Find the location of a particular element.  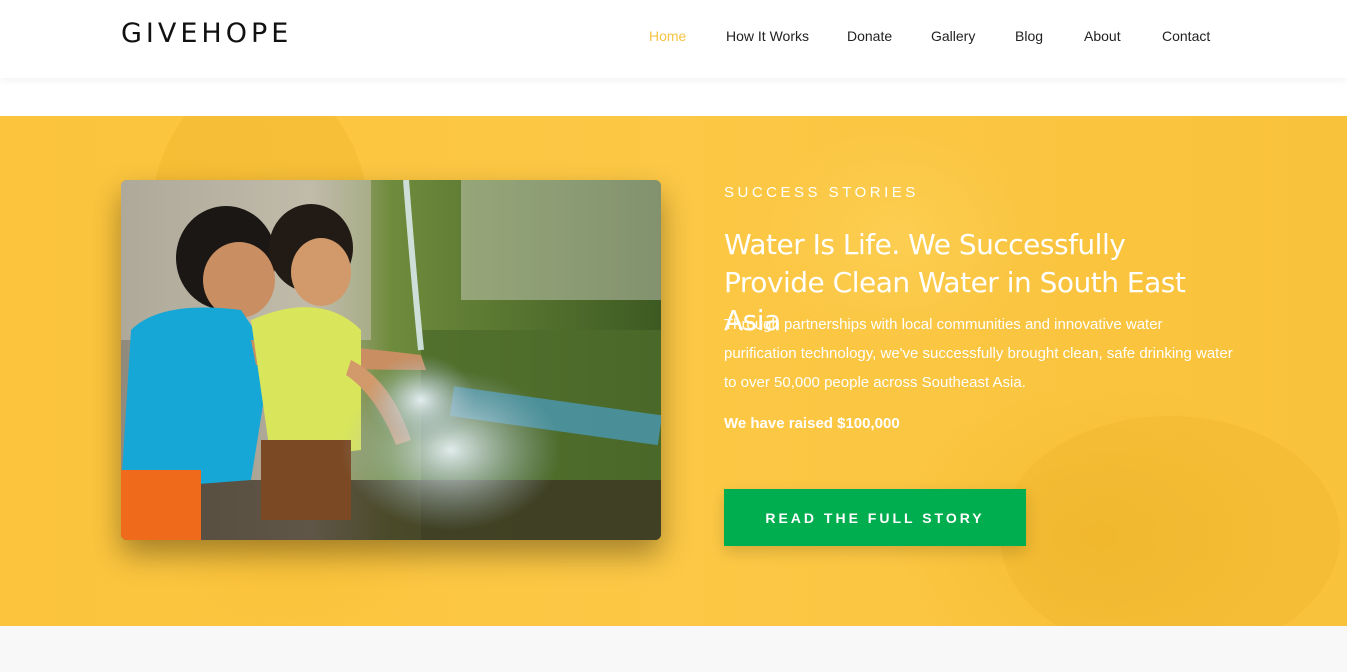

nav-item-home: Home is located at coordinates (667, 36).